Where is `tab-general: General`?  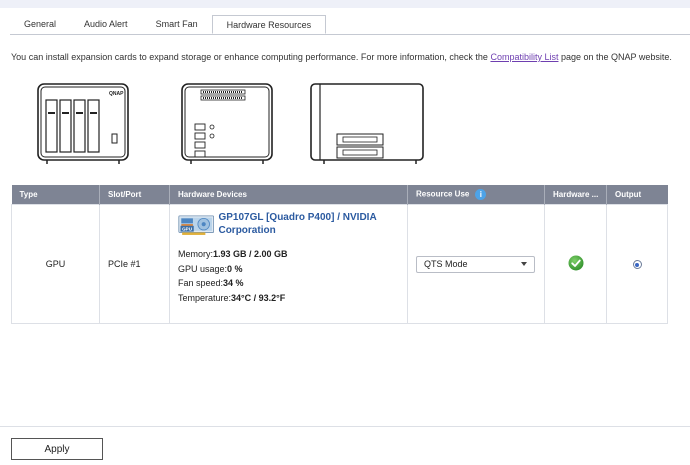 tab-general: General is located at coordinates (40, 24).